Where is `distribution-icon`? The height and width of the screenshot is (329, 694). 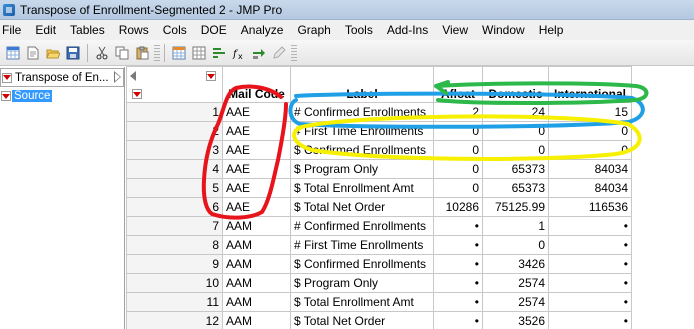
distribution-icon is located at coordinates (219, 53).